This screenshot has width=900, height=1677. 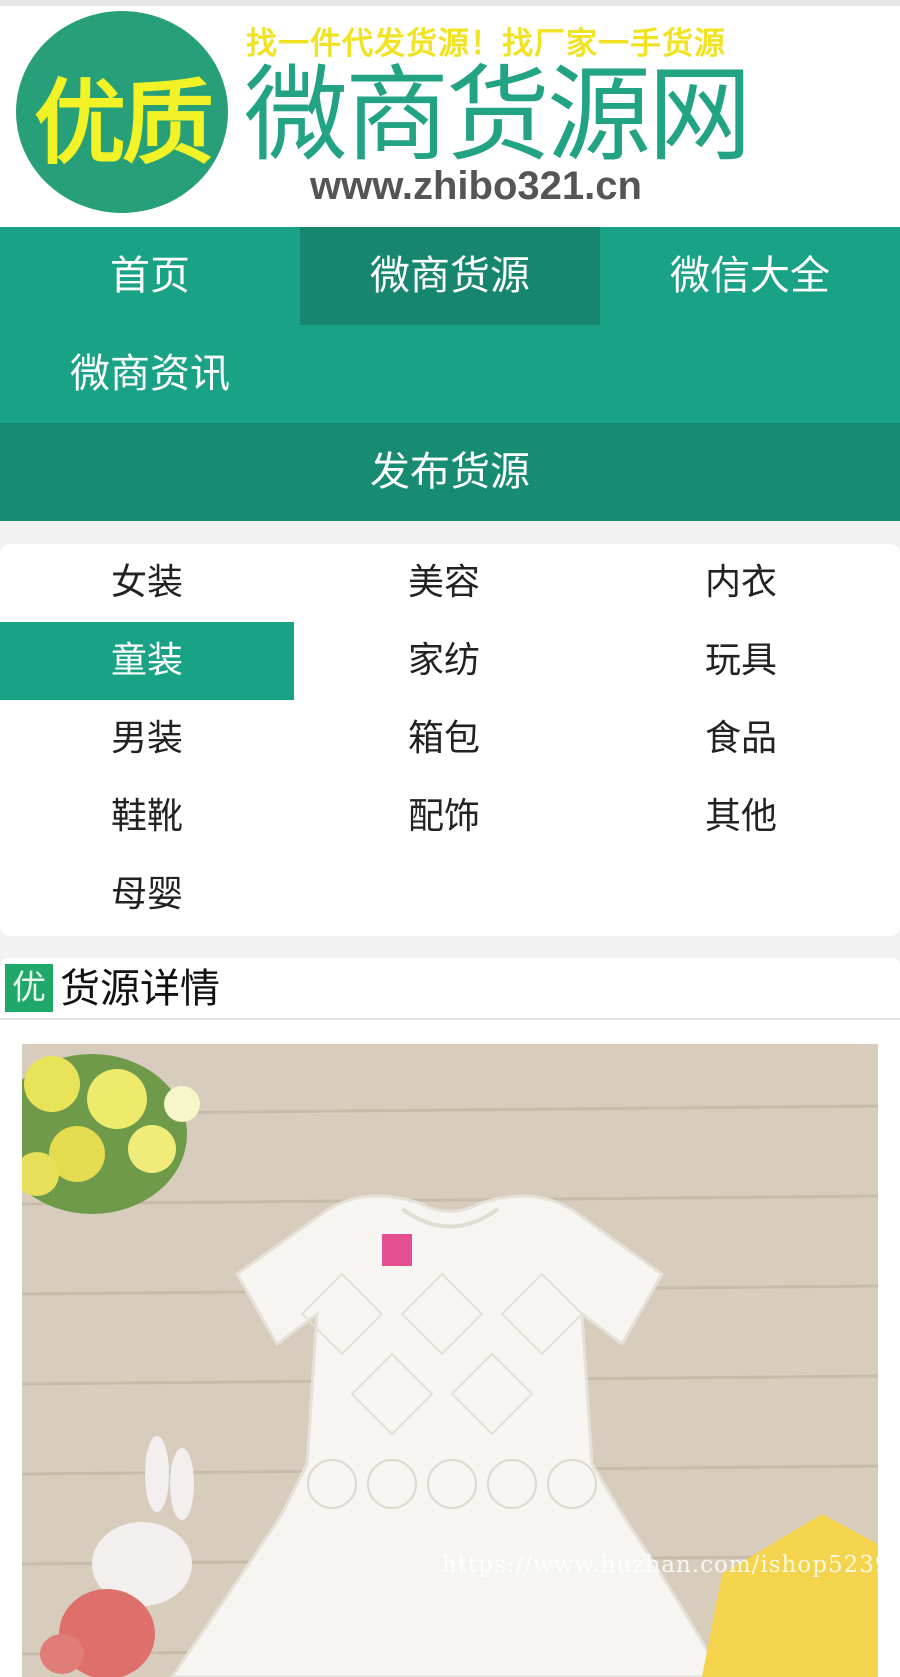 I want to click on photo-watermark: https://www.huzhan.com/ishop5239, so click(x=660, y=1565).